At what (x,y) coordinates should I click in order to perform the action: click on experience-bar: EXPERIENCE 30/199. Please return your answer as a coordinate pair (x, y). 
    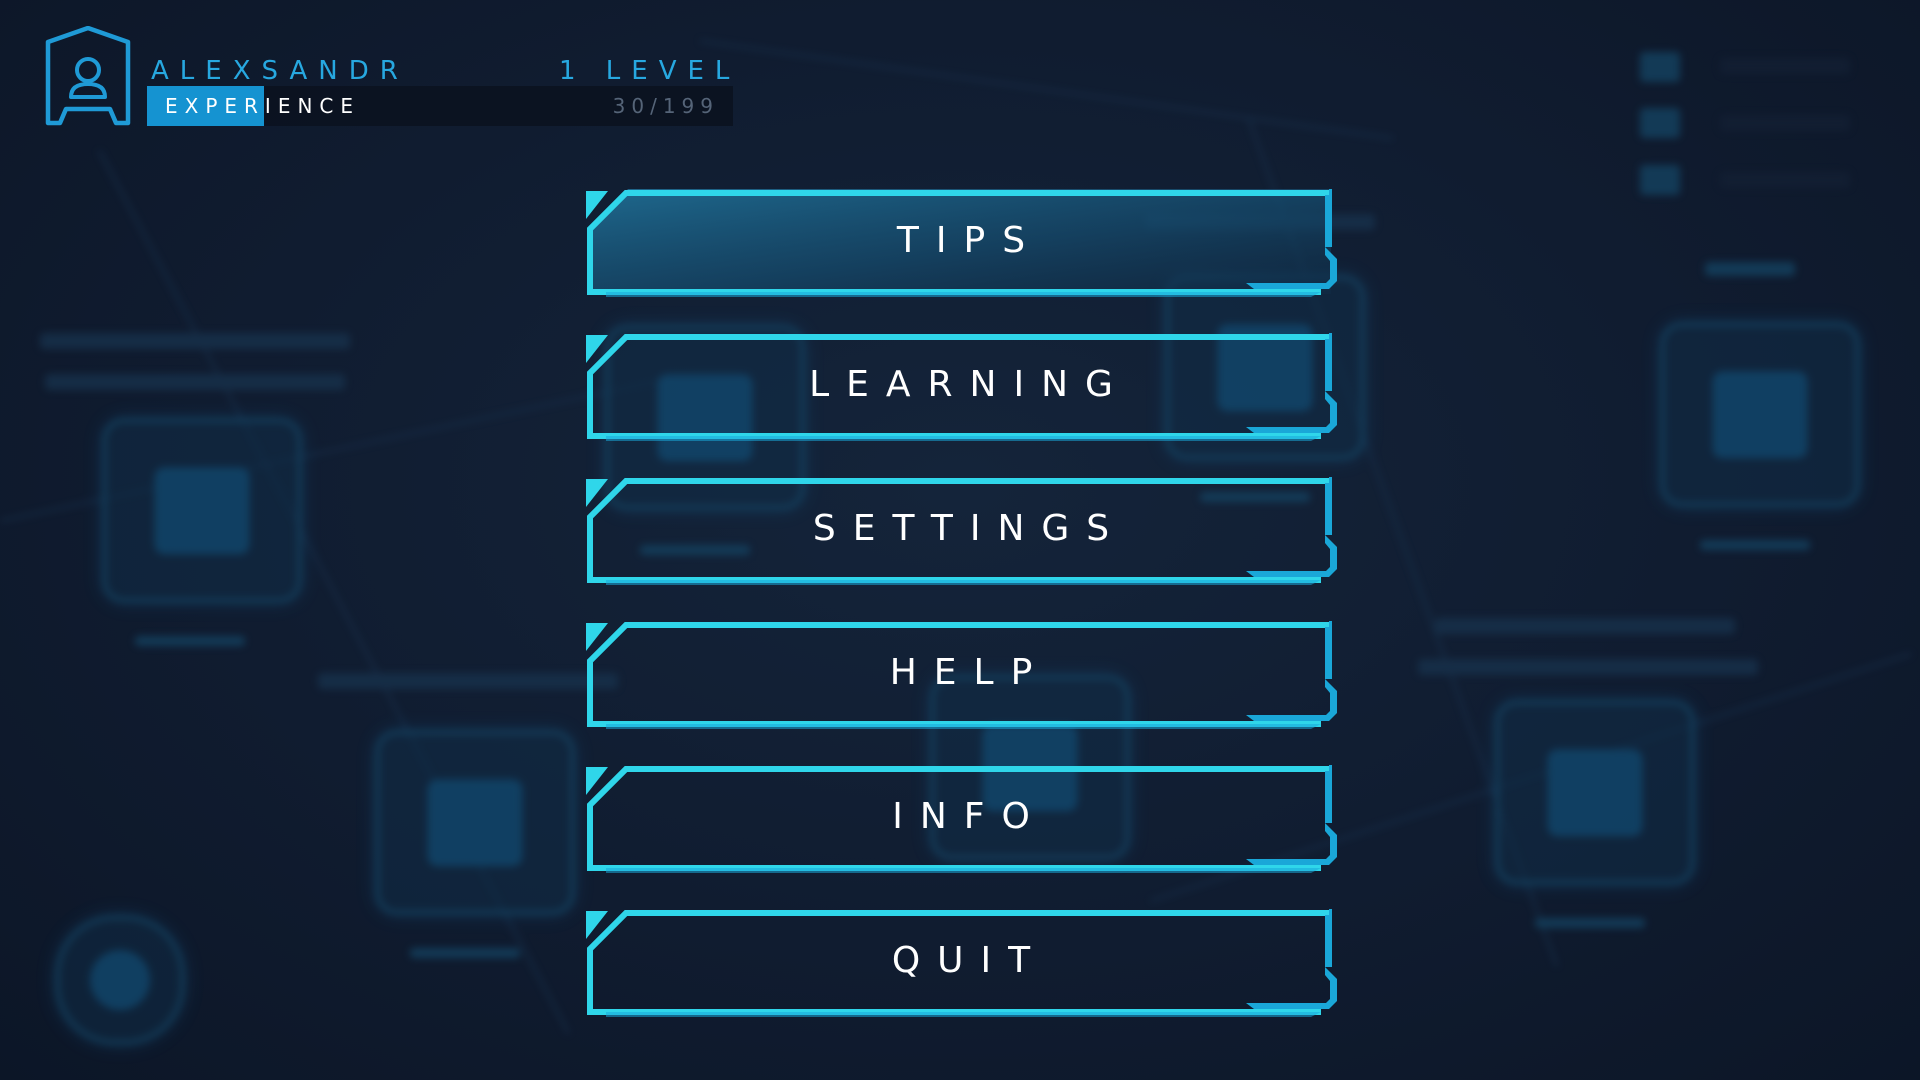
    Looking at the image, I should click on (440, 106).